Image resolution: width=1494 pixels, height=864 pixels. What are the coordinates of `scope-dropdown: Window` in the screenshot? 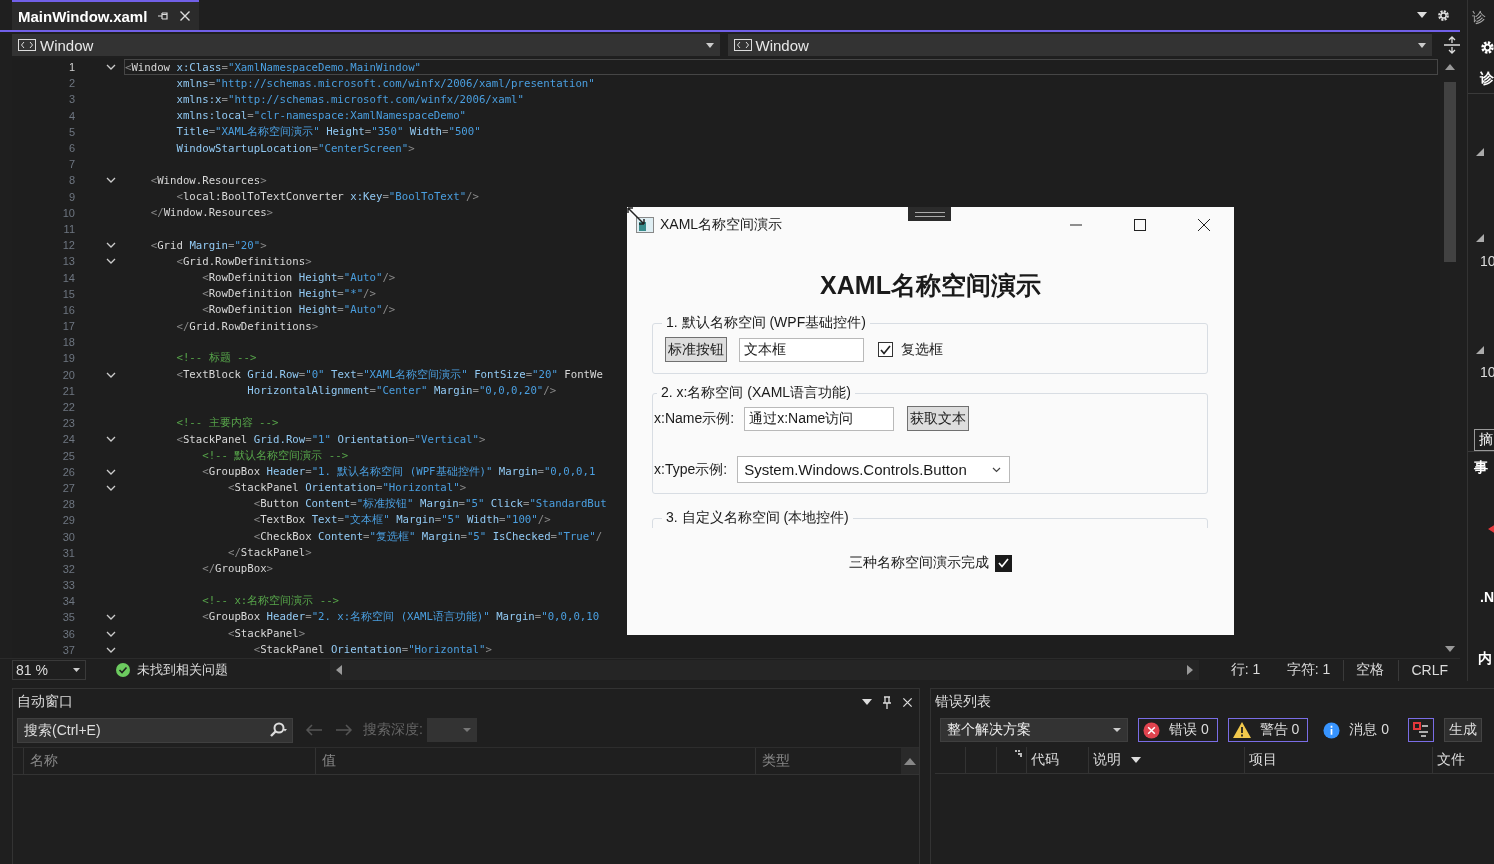 It's located at (366, 45).